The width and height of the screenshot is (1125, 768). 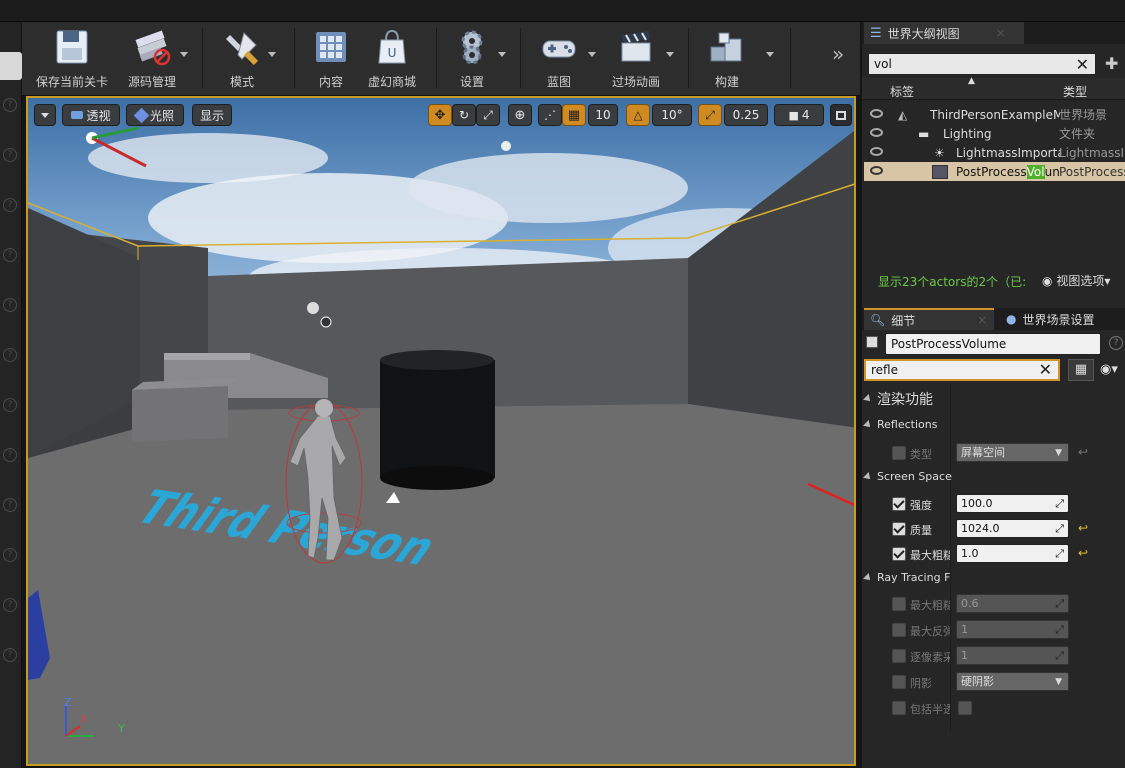 What do you see at coordinates (906, 577) in the screenshot?
I see `section-ray-tracing: Ray Tracing F` at bounding box center [906, 577].